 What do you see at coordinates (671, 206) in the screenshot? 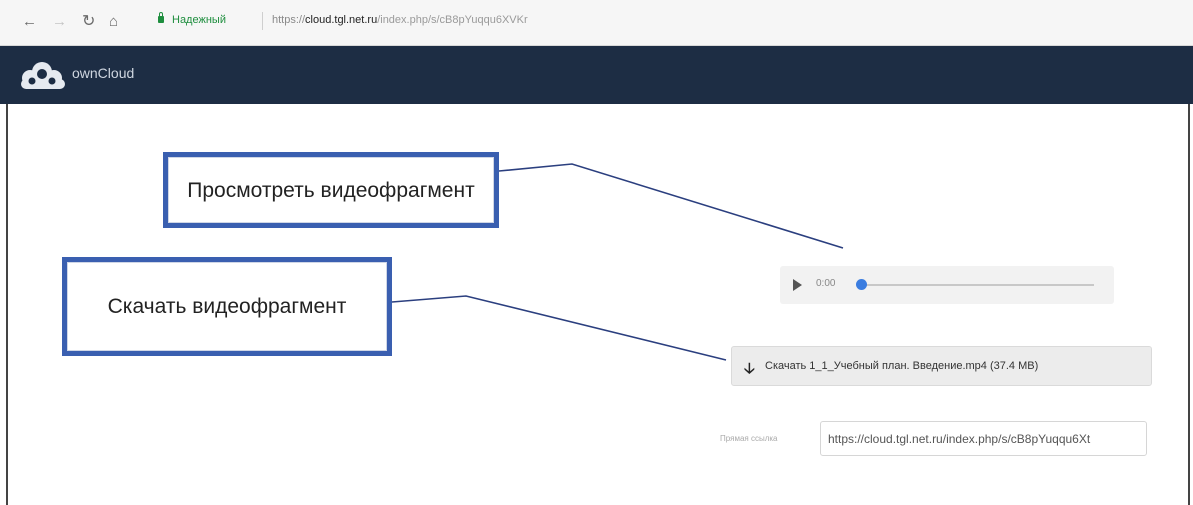
I see `view-callout-line` at bounding box center [671, 206].